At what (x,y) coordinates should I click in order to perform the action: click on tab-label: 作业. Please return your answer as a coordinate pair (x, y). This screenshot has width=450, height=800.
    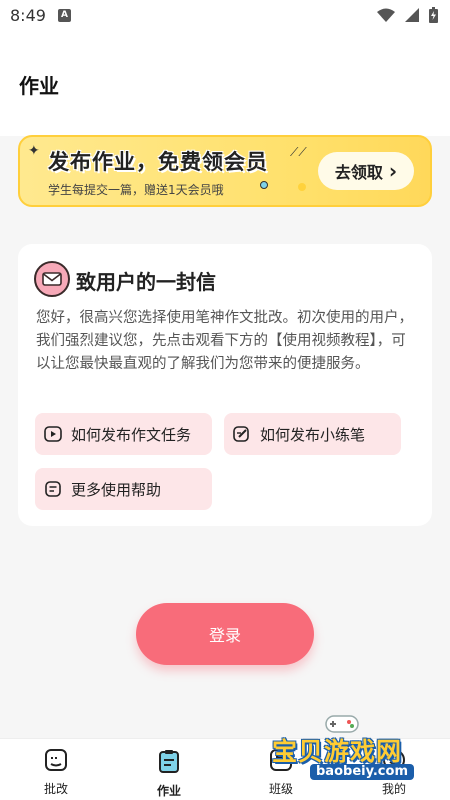
    Looking at the image, I should click on (168, 791).